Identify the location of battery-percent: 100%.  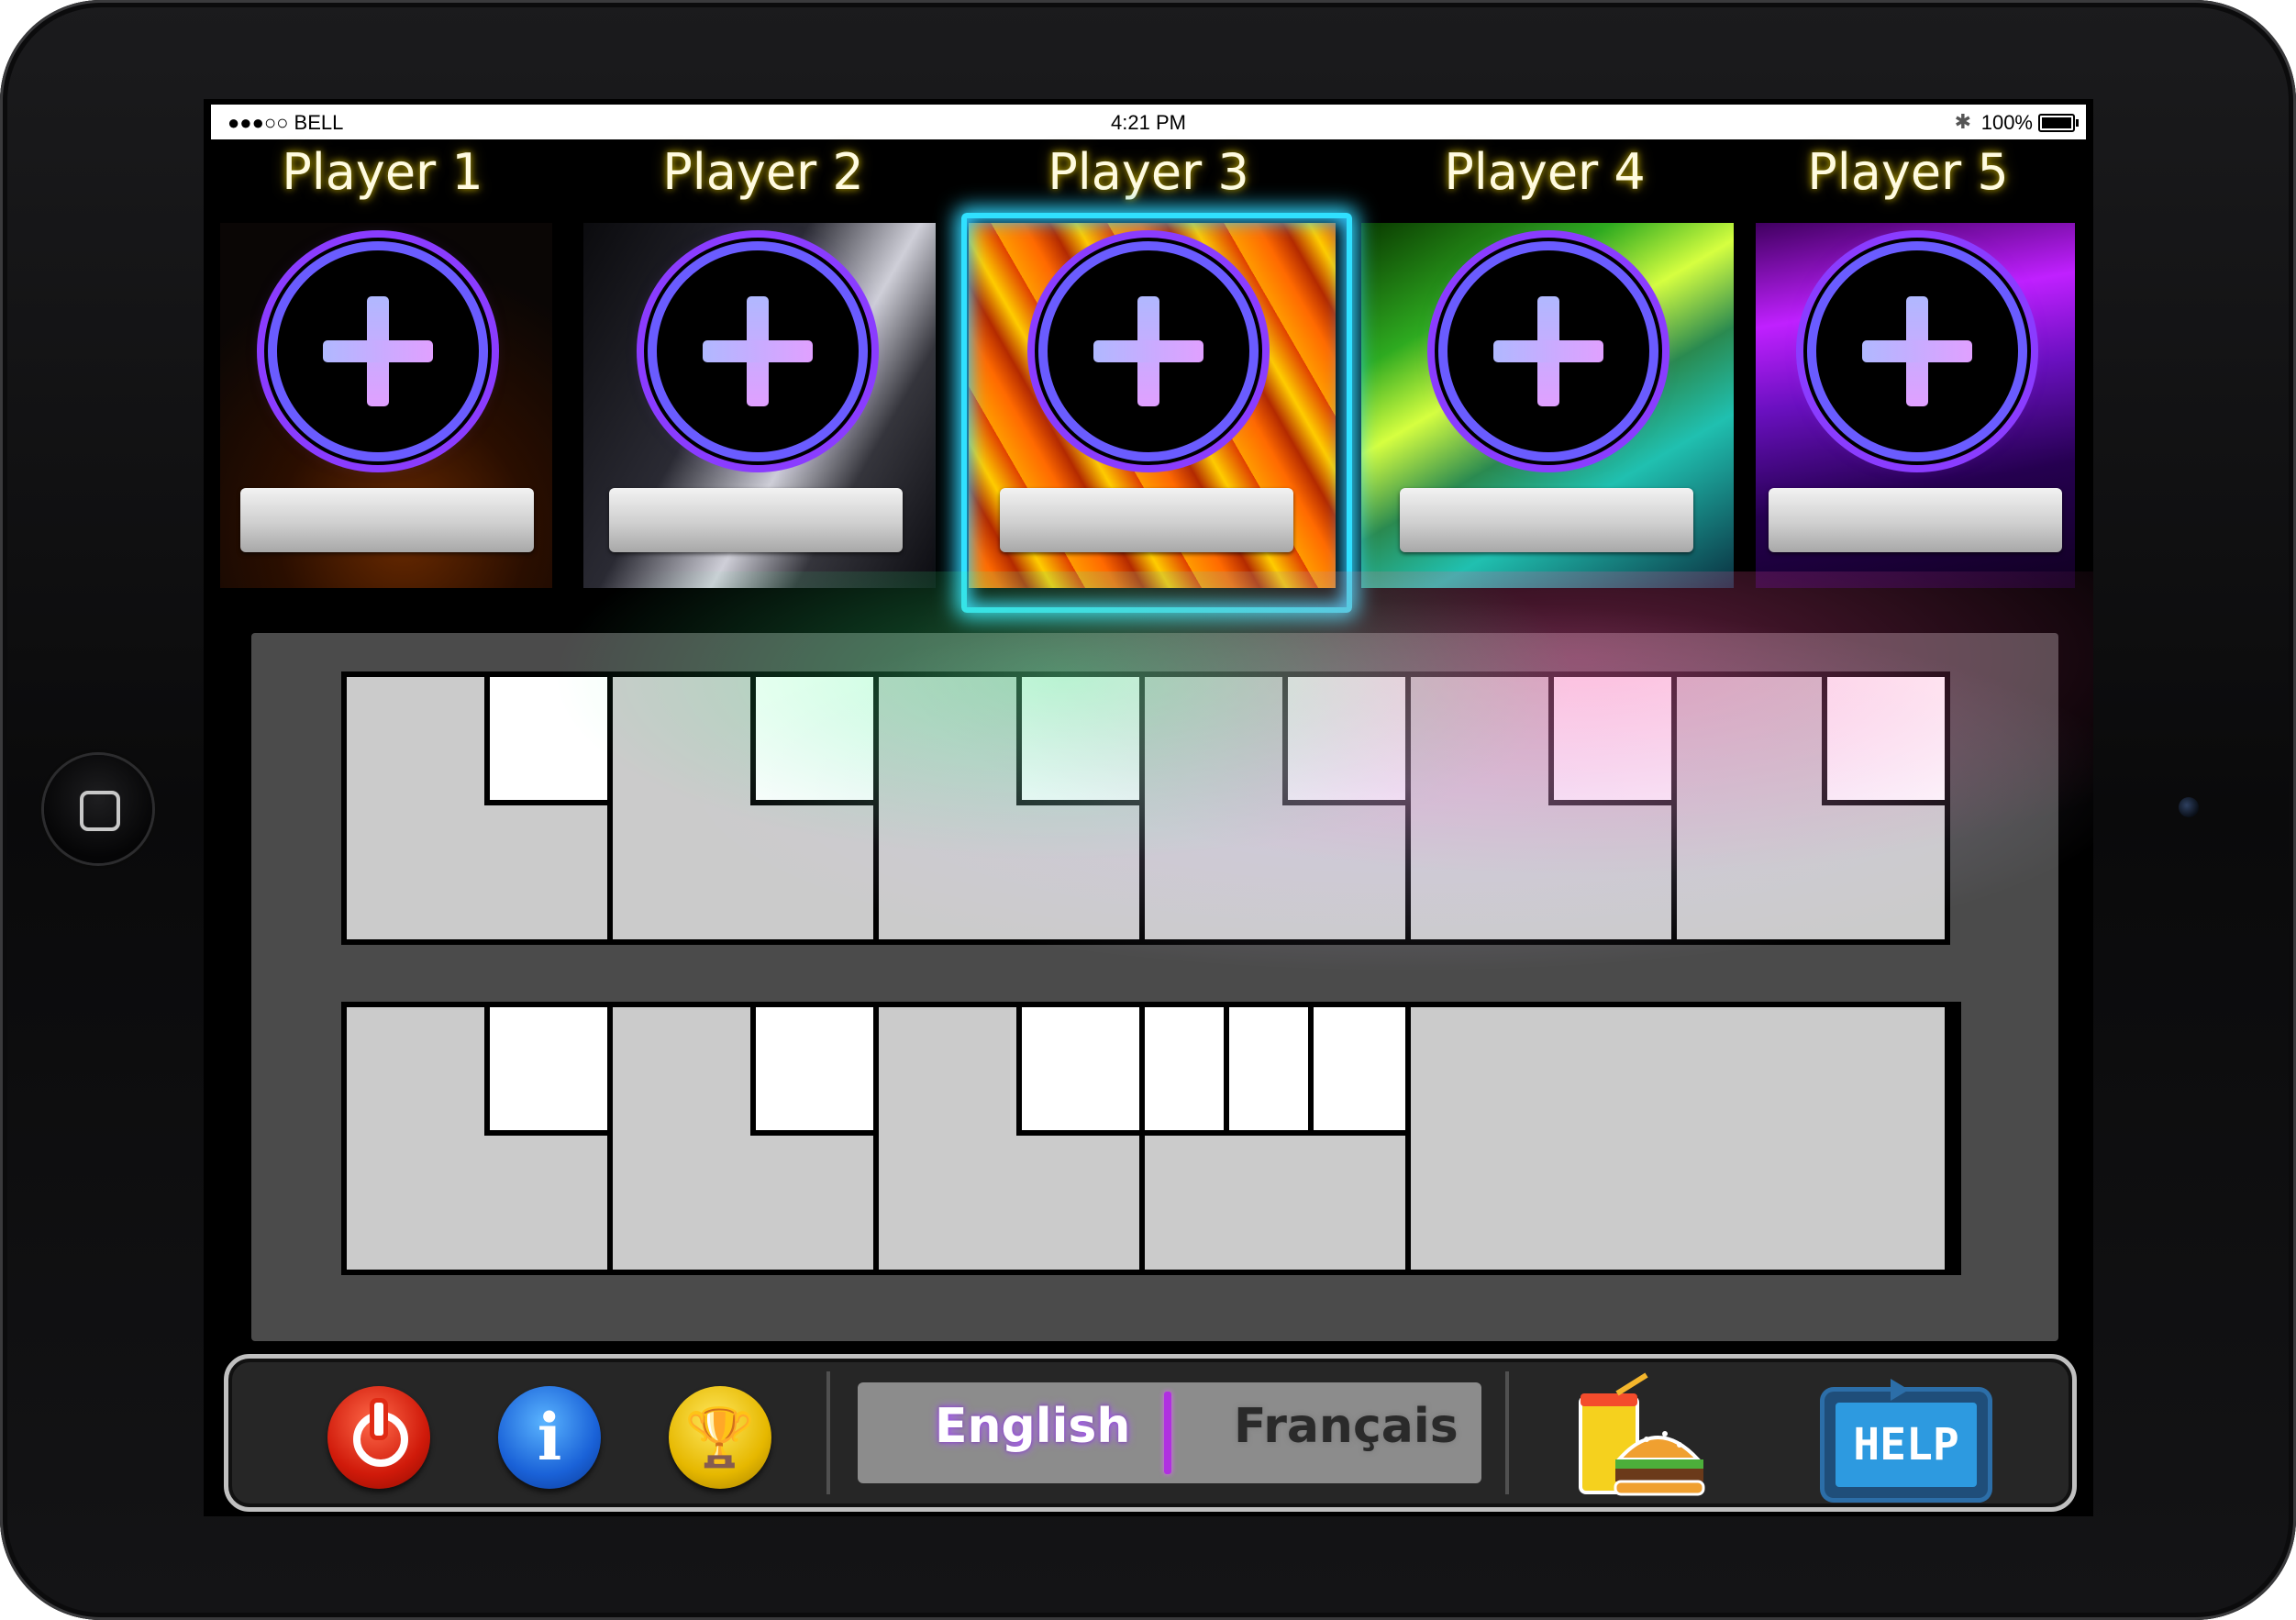
(2006, 122).